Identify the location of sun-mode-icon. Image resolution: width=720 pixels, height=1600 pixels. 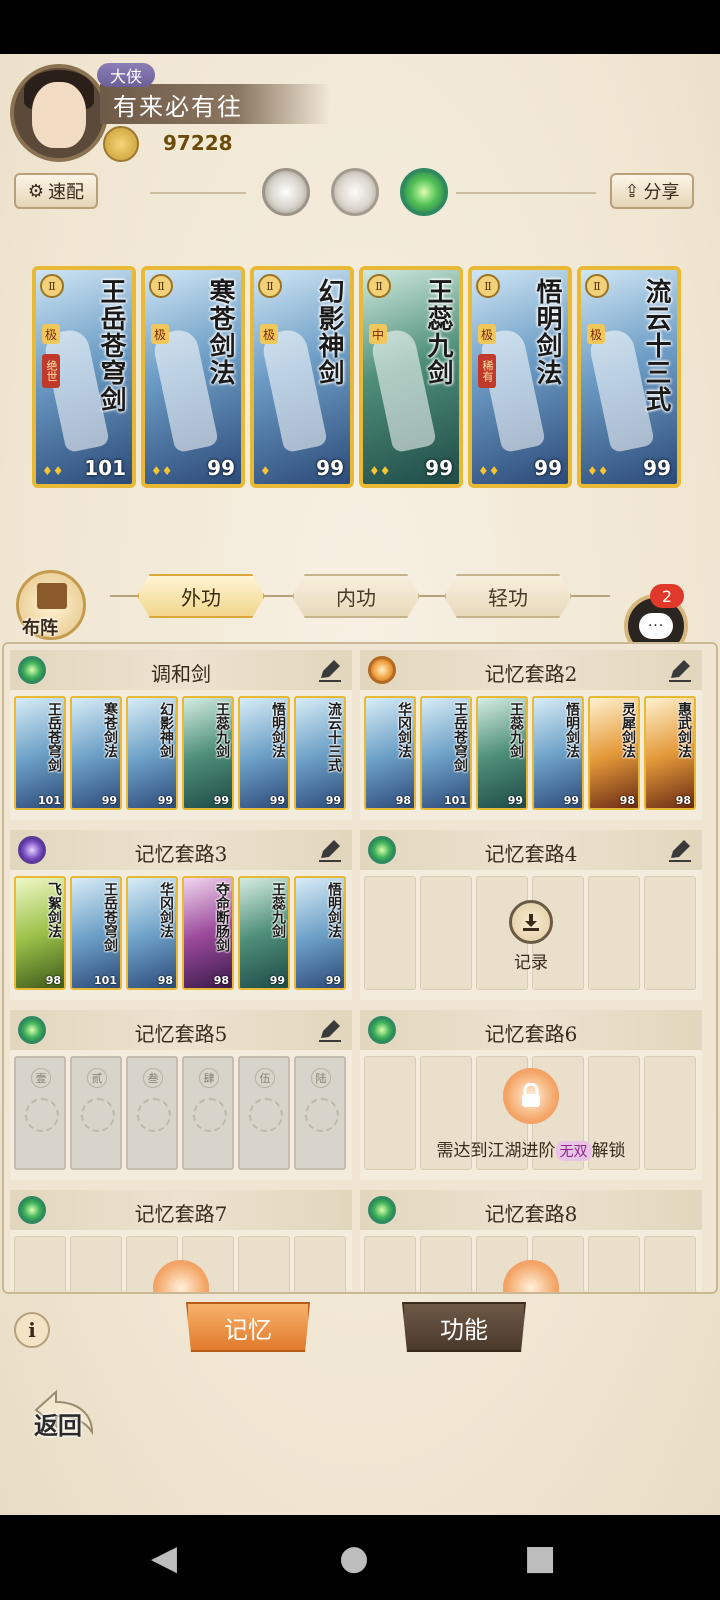
(355, 192).